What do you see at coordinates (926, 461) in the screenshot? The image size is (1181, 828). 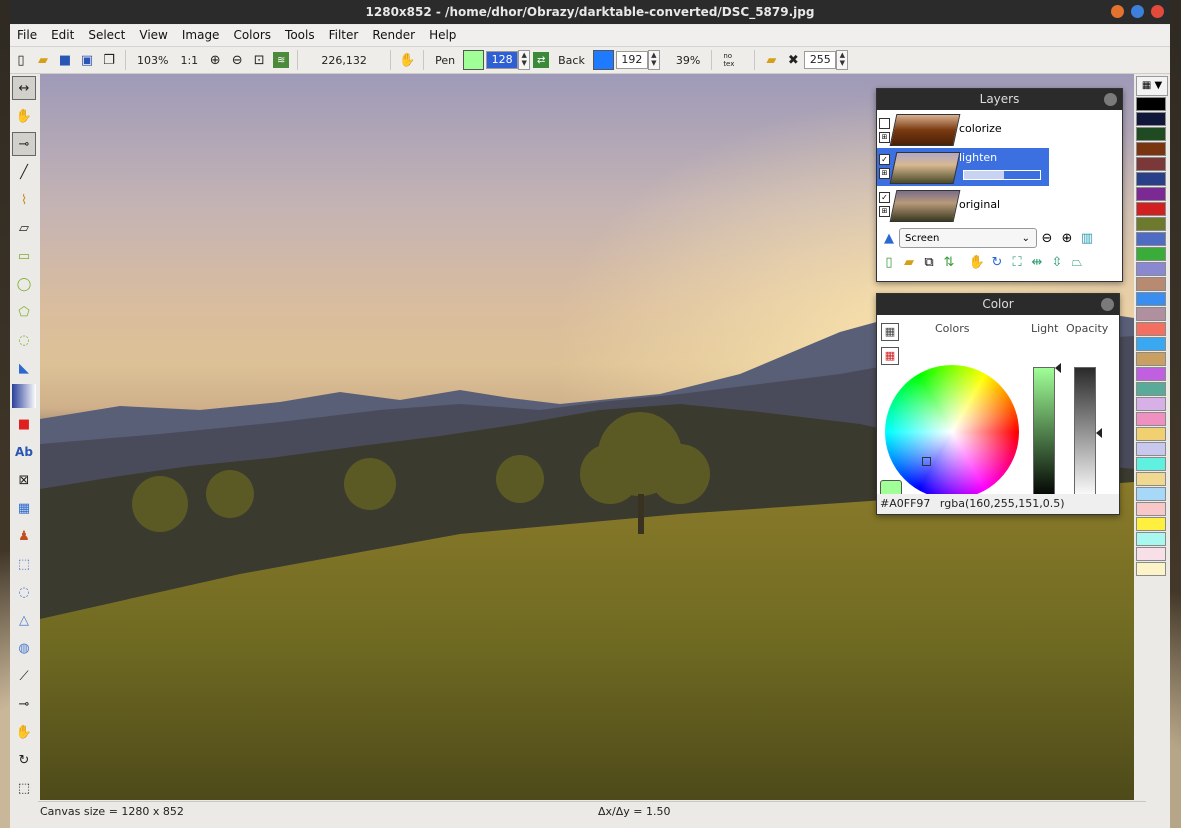 I see `wheel-cursor` at bounding box center [926, 461].